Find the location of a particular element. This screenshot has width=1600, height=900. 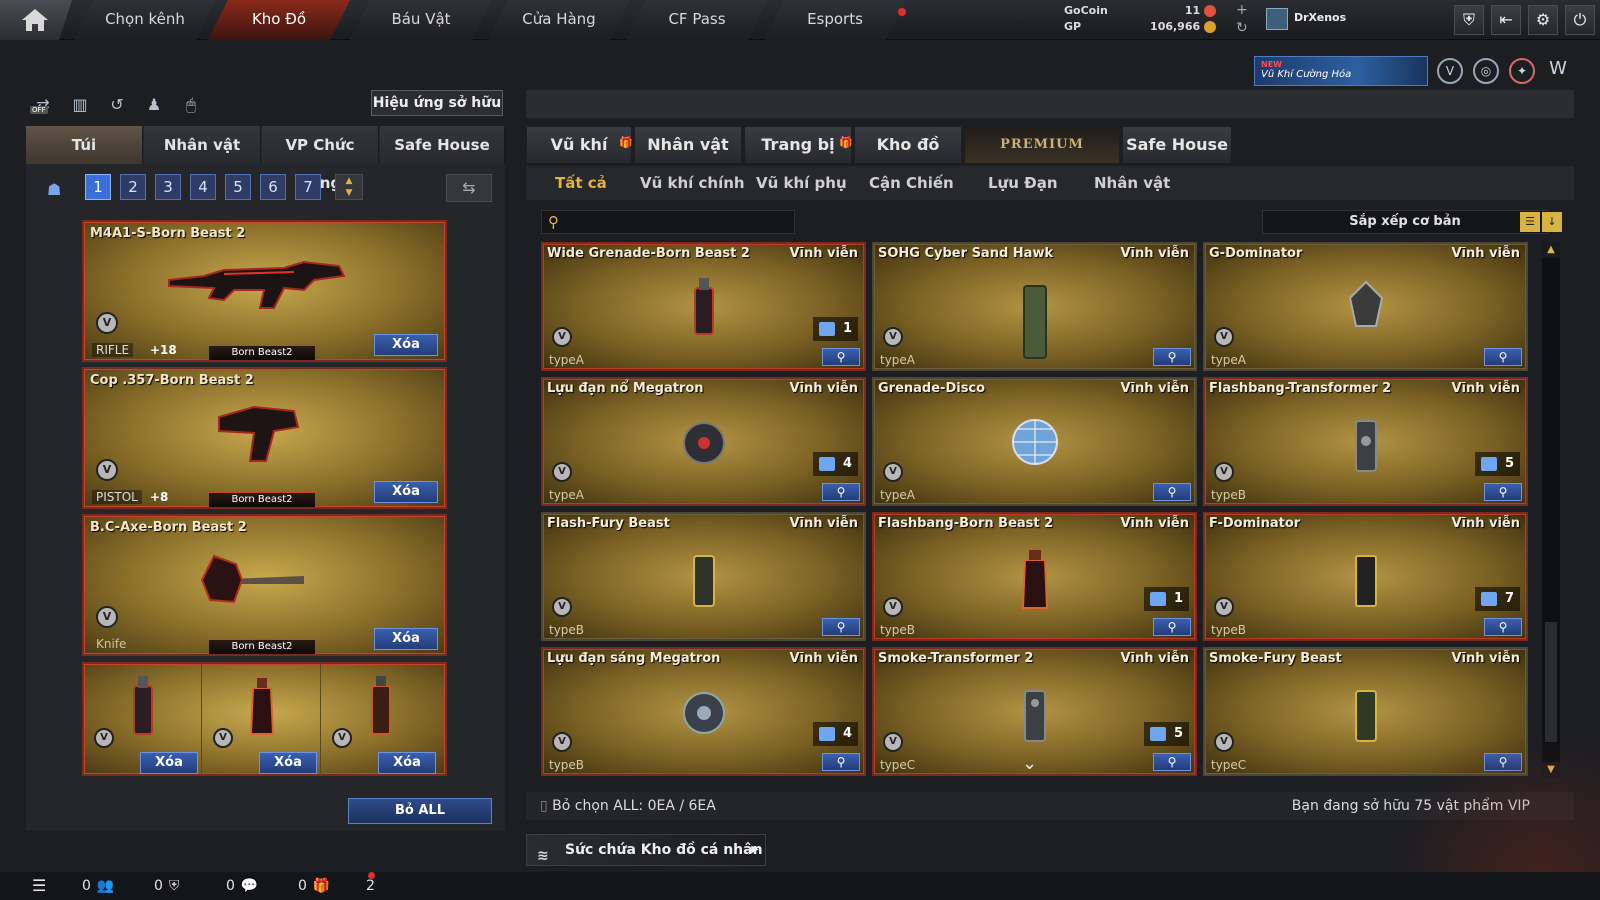

gear-icon: ⚙ is located at coordinates (1543, 20).